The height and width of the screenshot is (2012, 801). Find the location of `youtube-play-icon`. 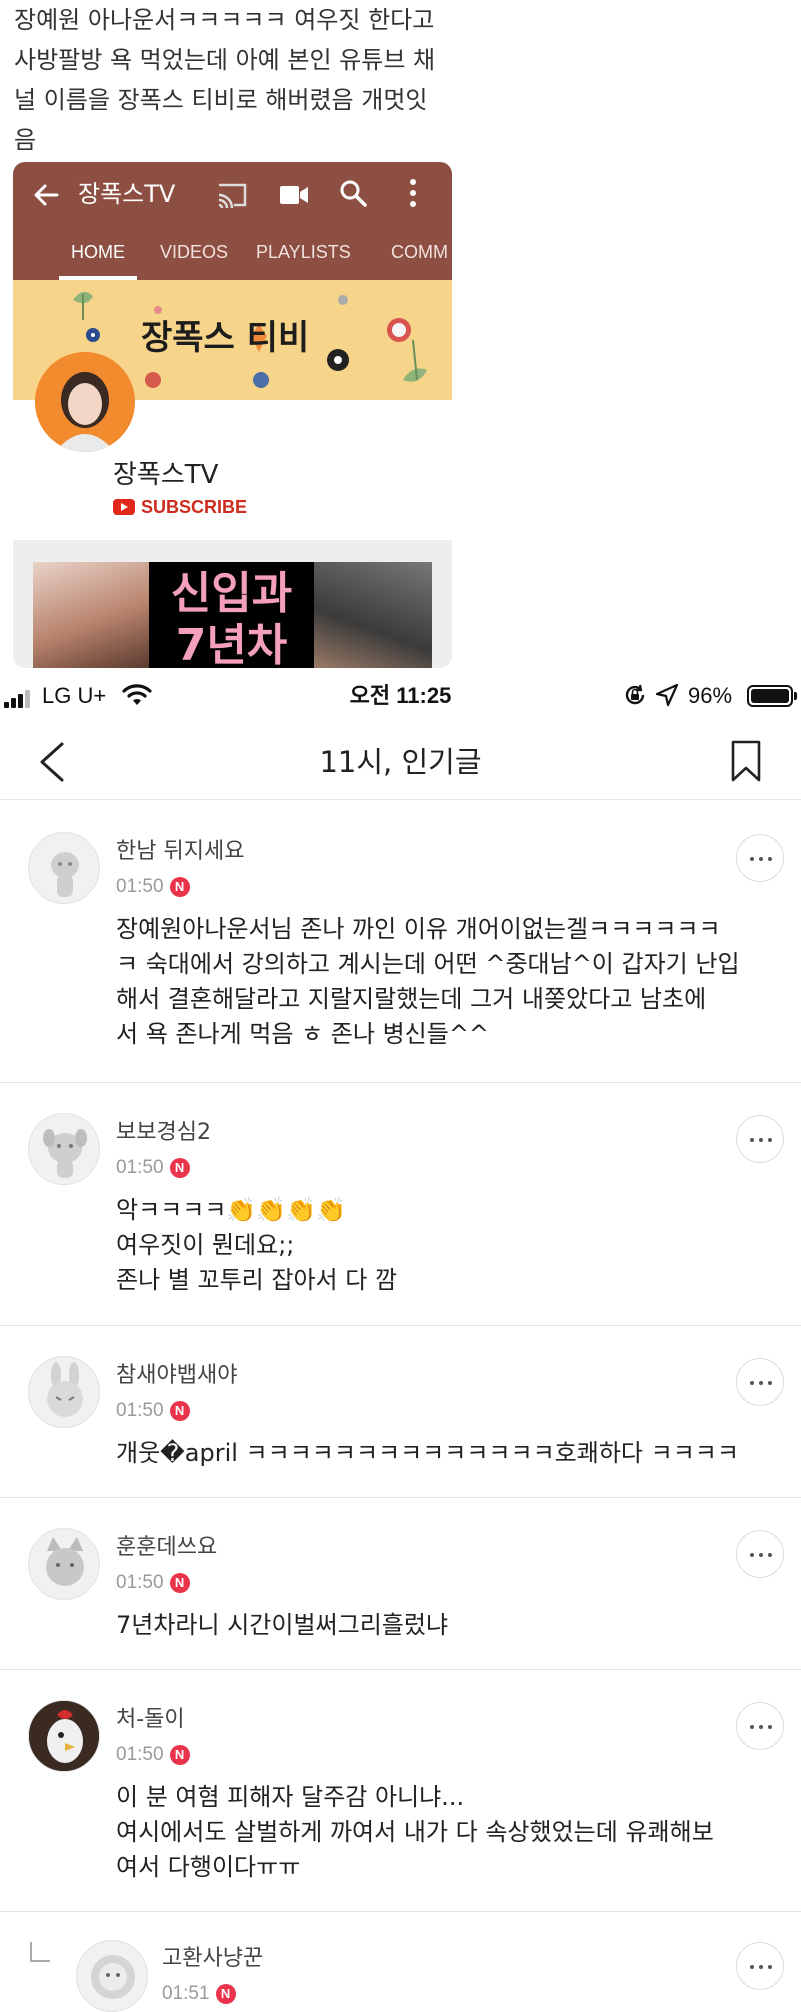

youtube-play-icon is located at coordinates (124, 507).